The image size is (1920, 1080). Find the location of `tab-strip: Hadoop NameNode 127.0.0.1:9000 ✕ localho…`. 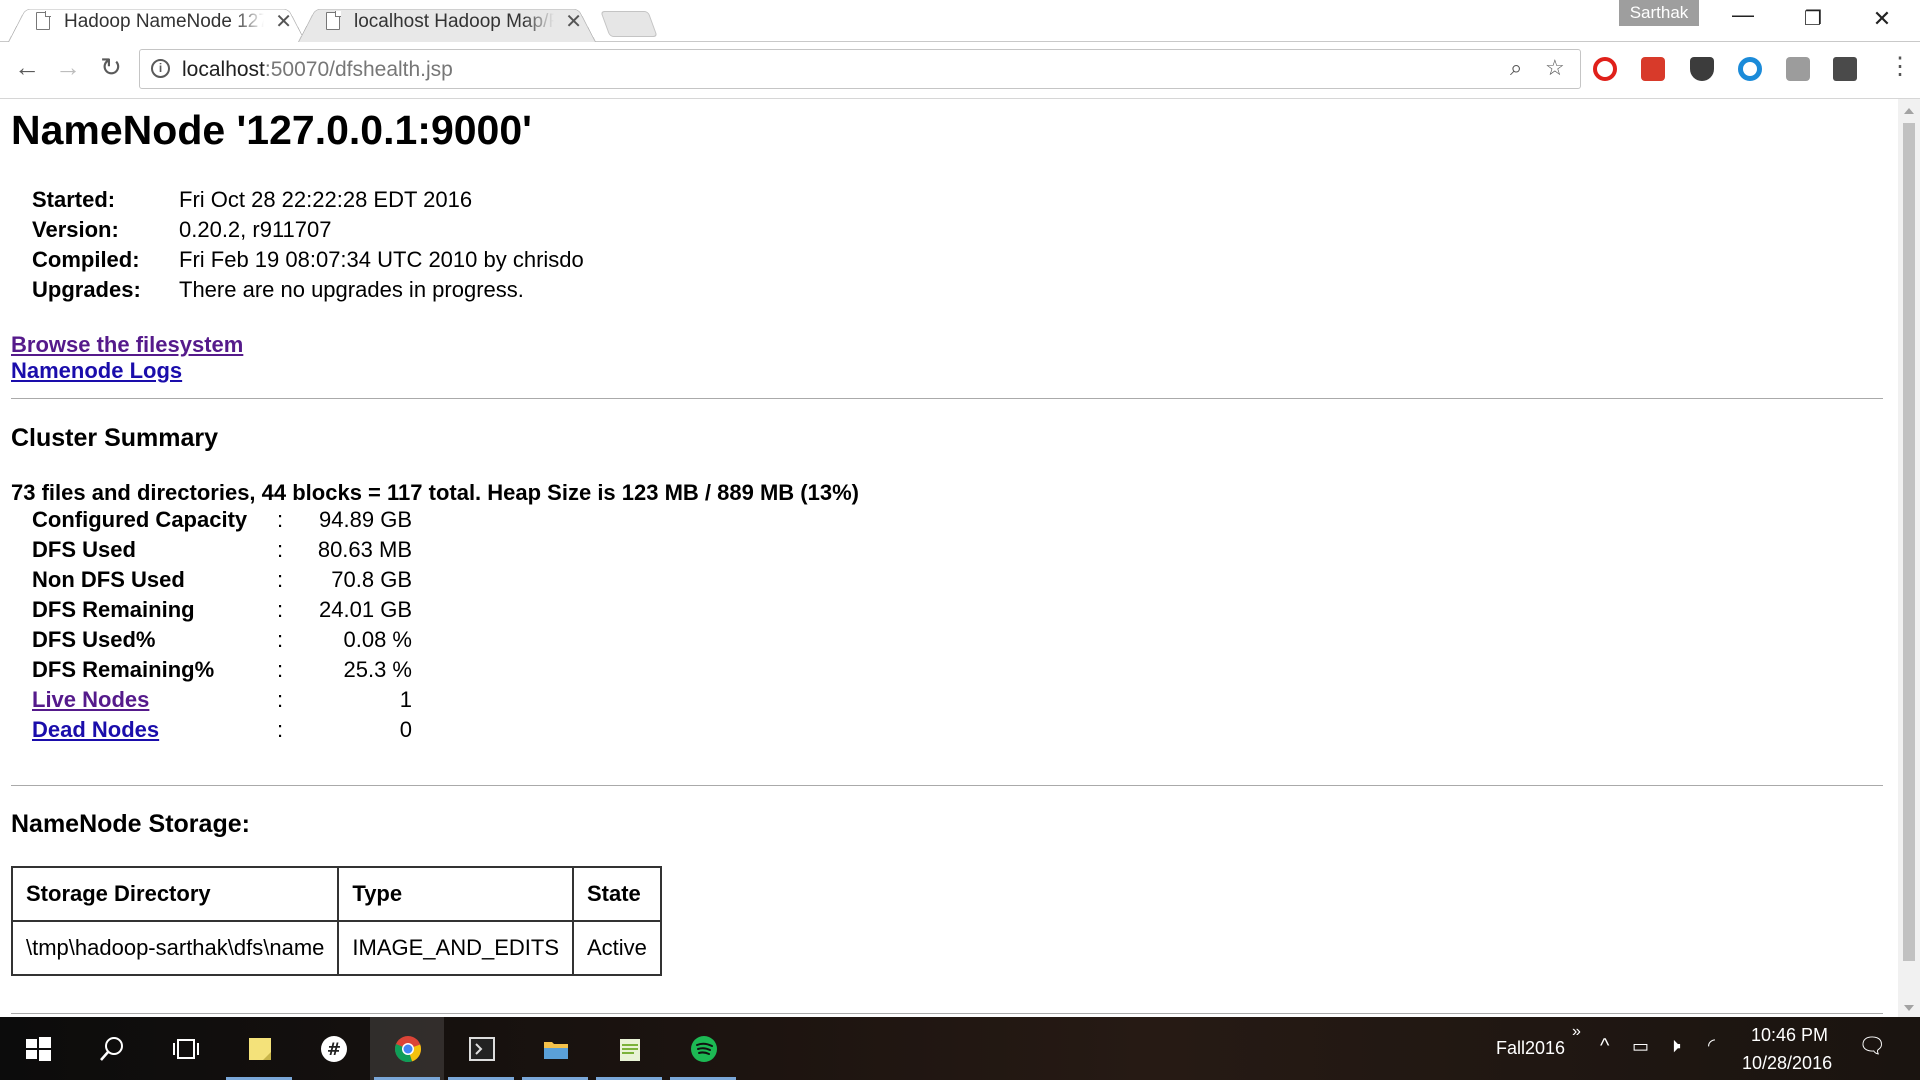

tab-strip: Hadoop NameNode 127.0.0.1:9000 ✕ localho… is located at coordinates (960, 21).